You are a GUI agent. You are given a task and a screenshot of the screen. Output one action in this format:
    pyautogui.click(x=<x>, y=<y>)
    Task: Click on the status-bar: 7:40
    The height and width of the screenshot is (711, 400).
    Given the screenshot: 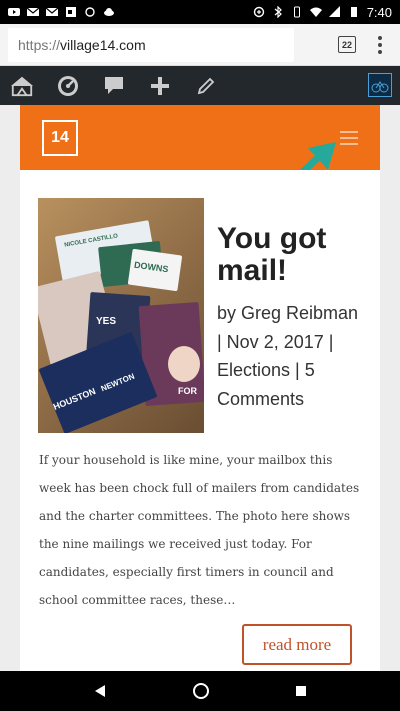 What is the action you would take?
    pyautogui.click(x=200, y=12)
    